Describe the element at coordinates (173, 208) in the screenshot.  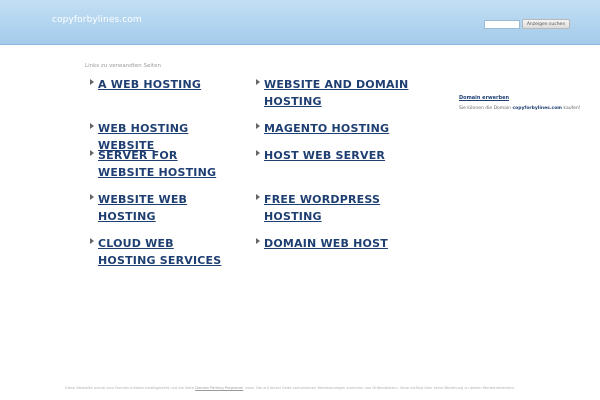
I see `link-text: WEBSITE WEB HOSTING` at that location.